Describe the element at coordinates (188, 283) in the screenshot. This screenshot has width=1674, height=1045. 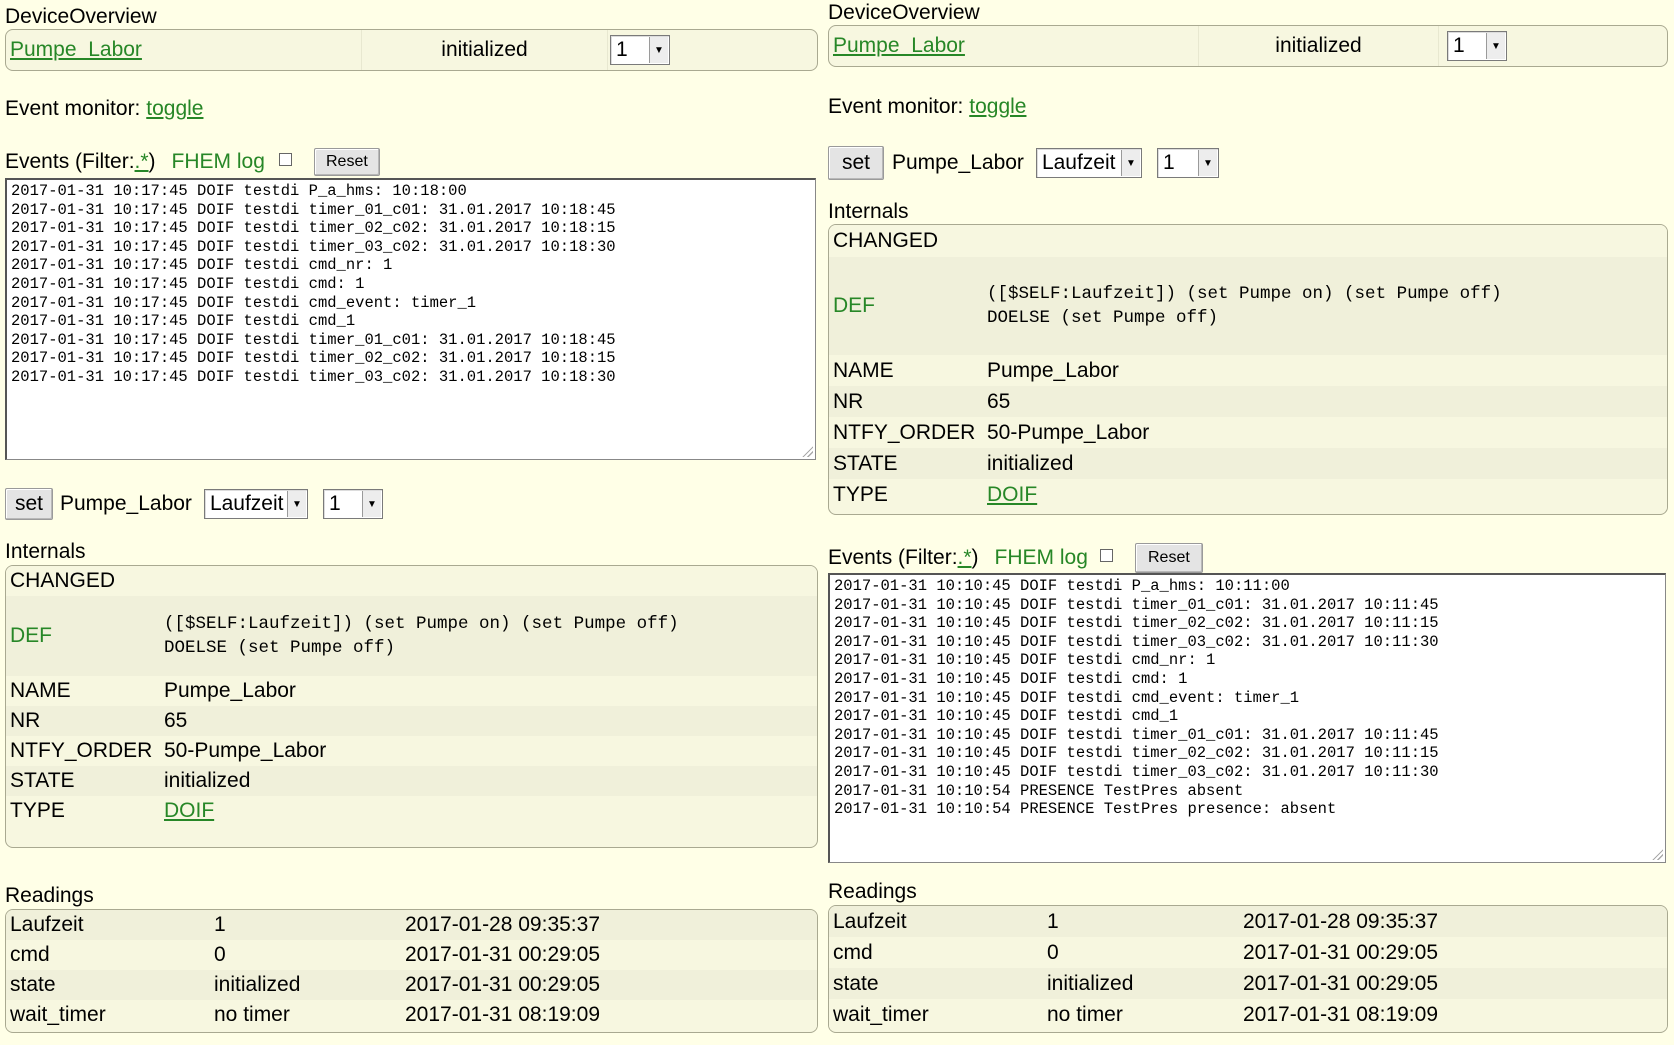
I see `event-line: 2017-01-31 10:17:45 DOIF testdi cmd: 1` at that location.